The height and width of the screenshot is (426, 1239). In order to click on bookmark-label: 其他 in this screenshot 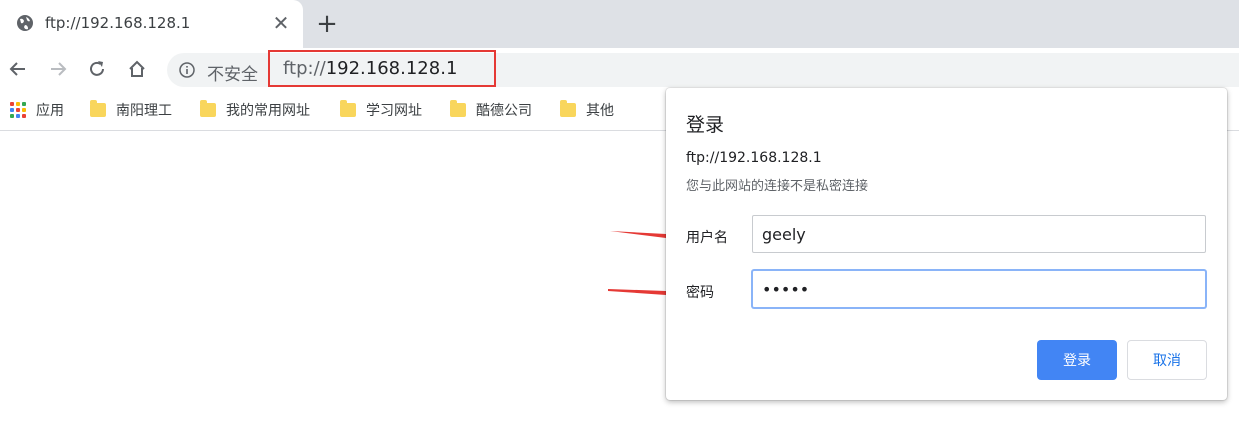, I will do `click(600, 111)`.